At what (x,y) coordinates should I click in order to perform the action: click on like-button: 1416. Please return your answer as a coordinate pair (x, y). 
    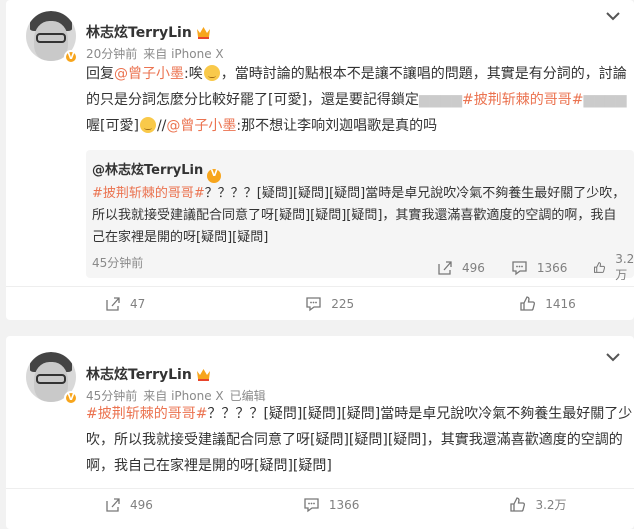
    Looking at the image, I should click on (547, 303).